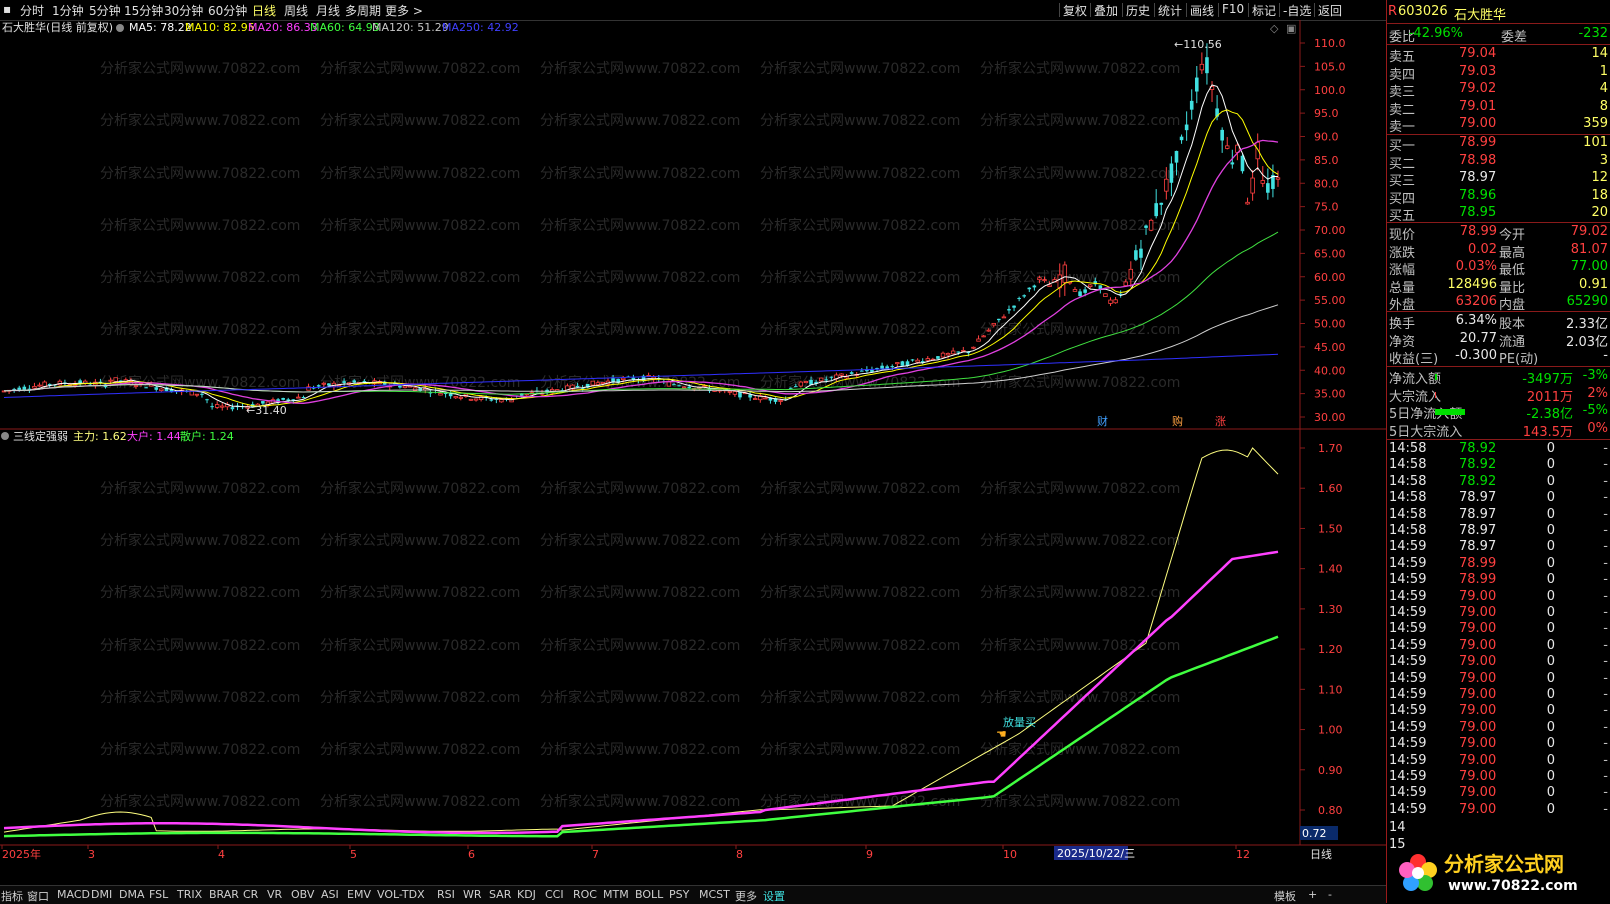 The image size is (1610, 904). What do you see at coordinates (1512, 253) in the screenshot?
I see `stat-label: 最高` at bounding box center [1512, 253].